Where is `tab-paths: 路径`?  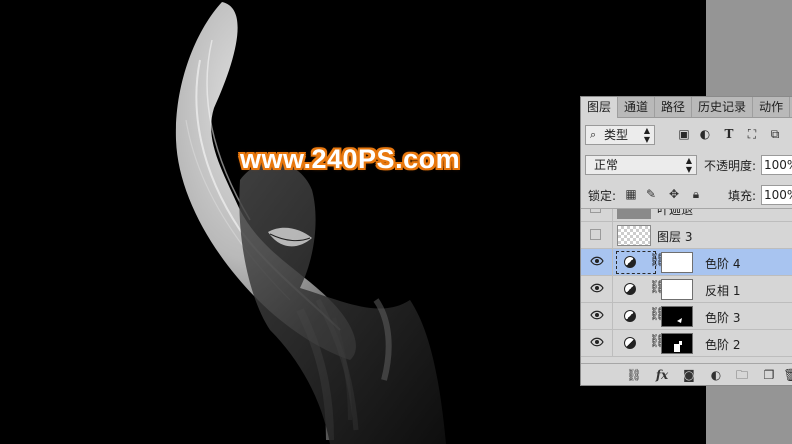
tab-paths: 路径 is located at coordinates (674, 107).